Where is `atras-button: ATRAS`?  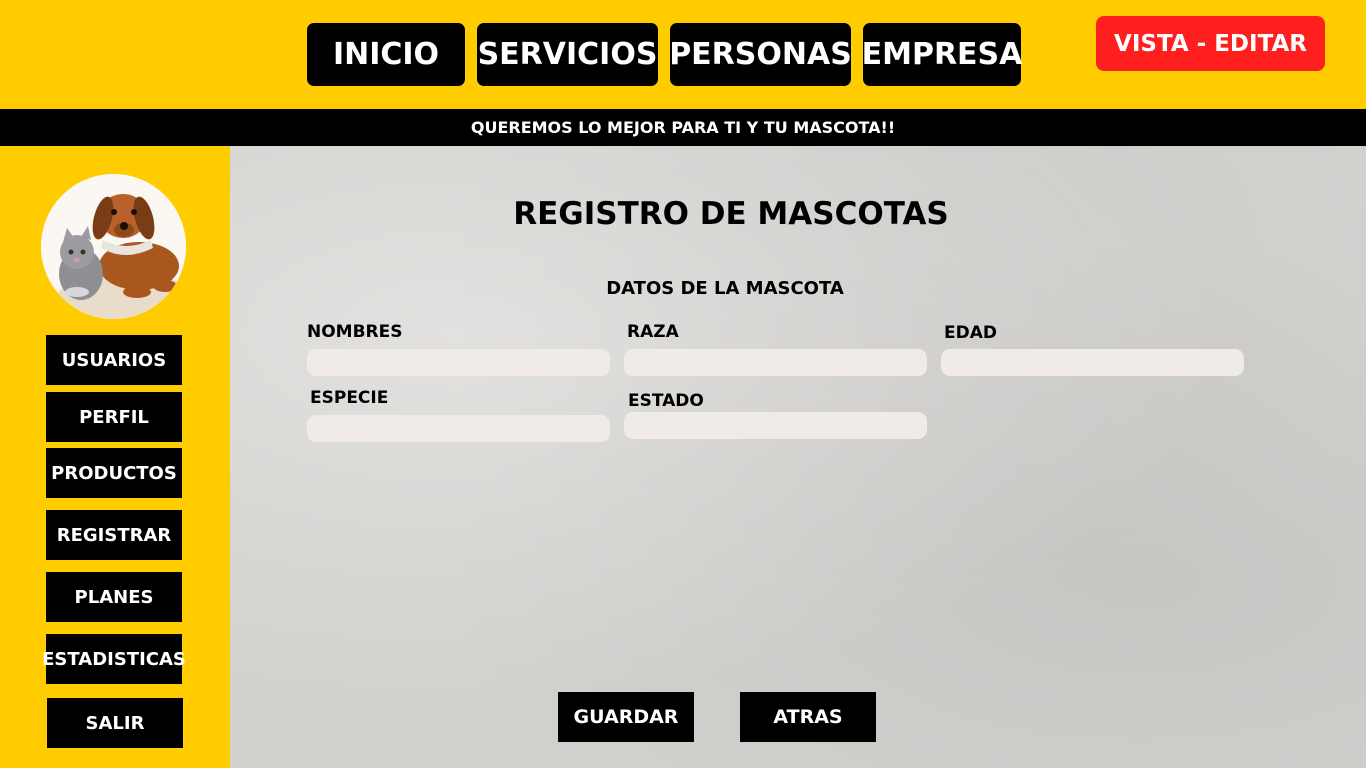
atras-button: ATRAS is located at coordinates (808, 717).